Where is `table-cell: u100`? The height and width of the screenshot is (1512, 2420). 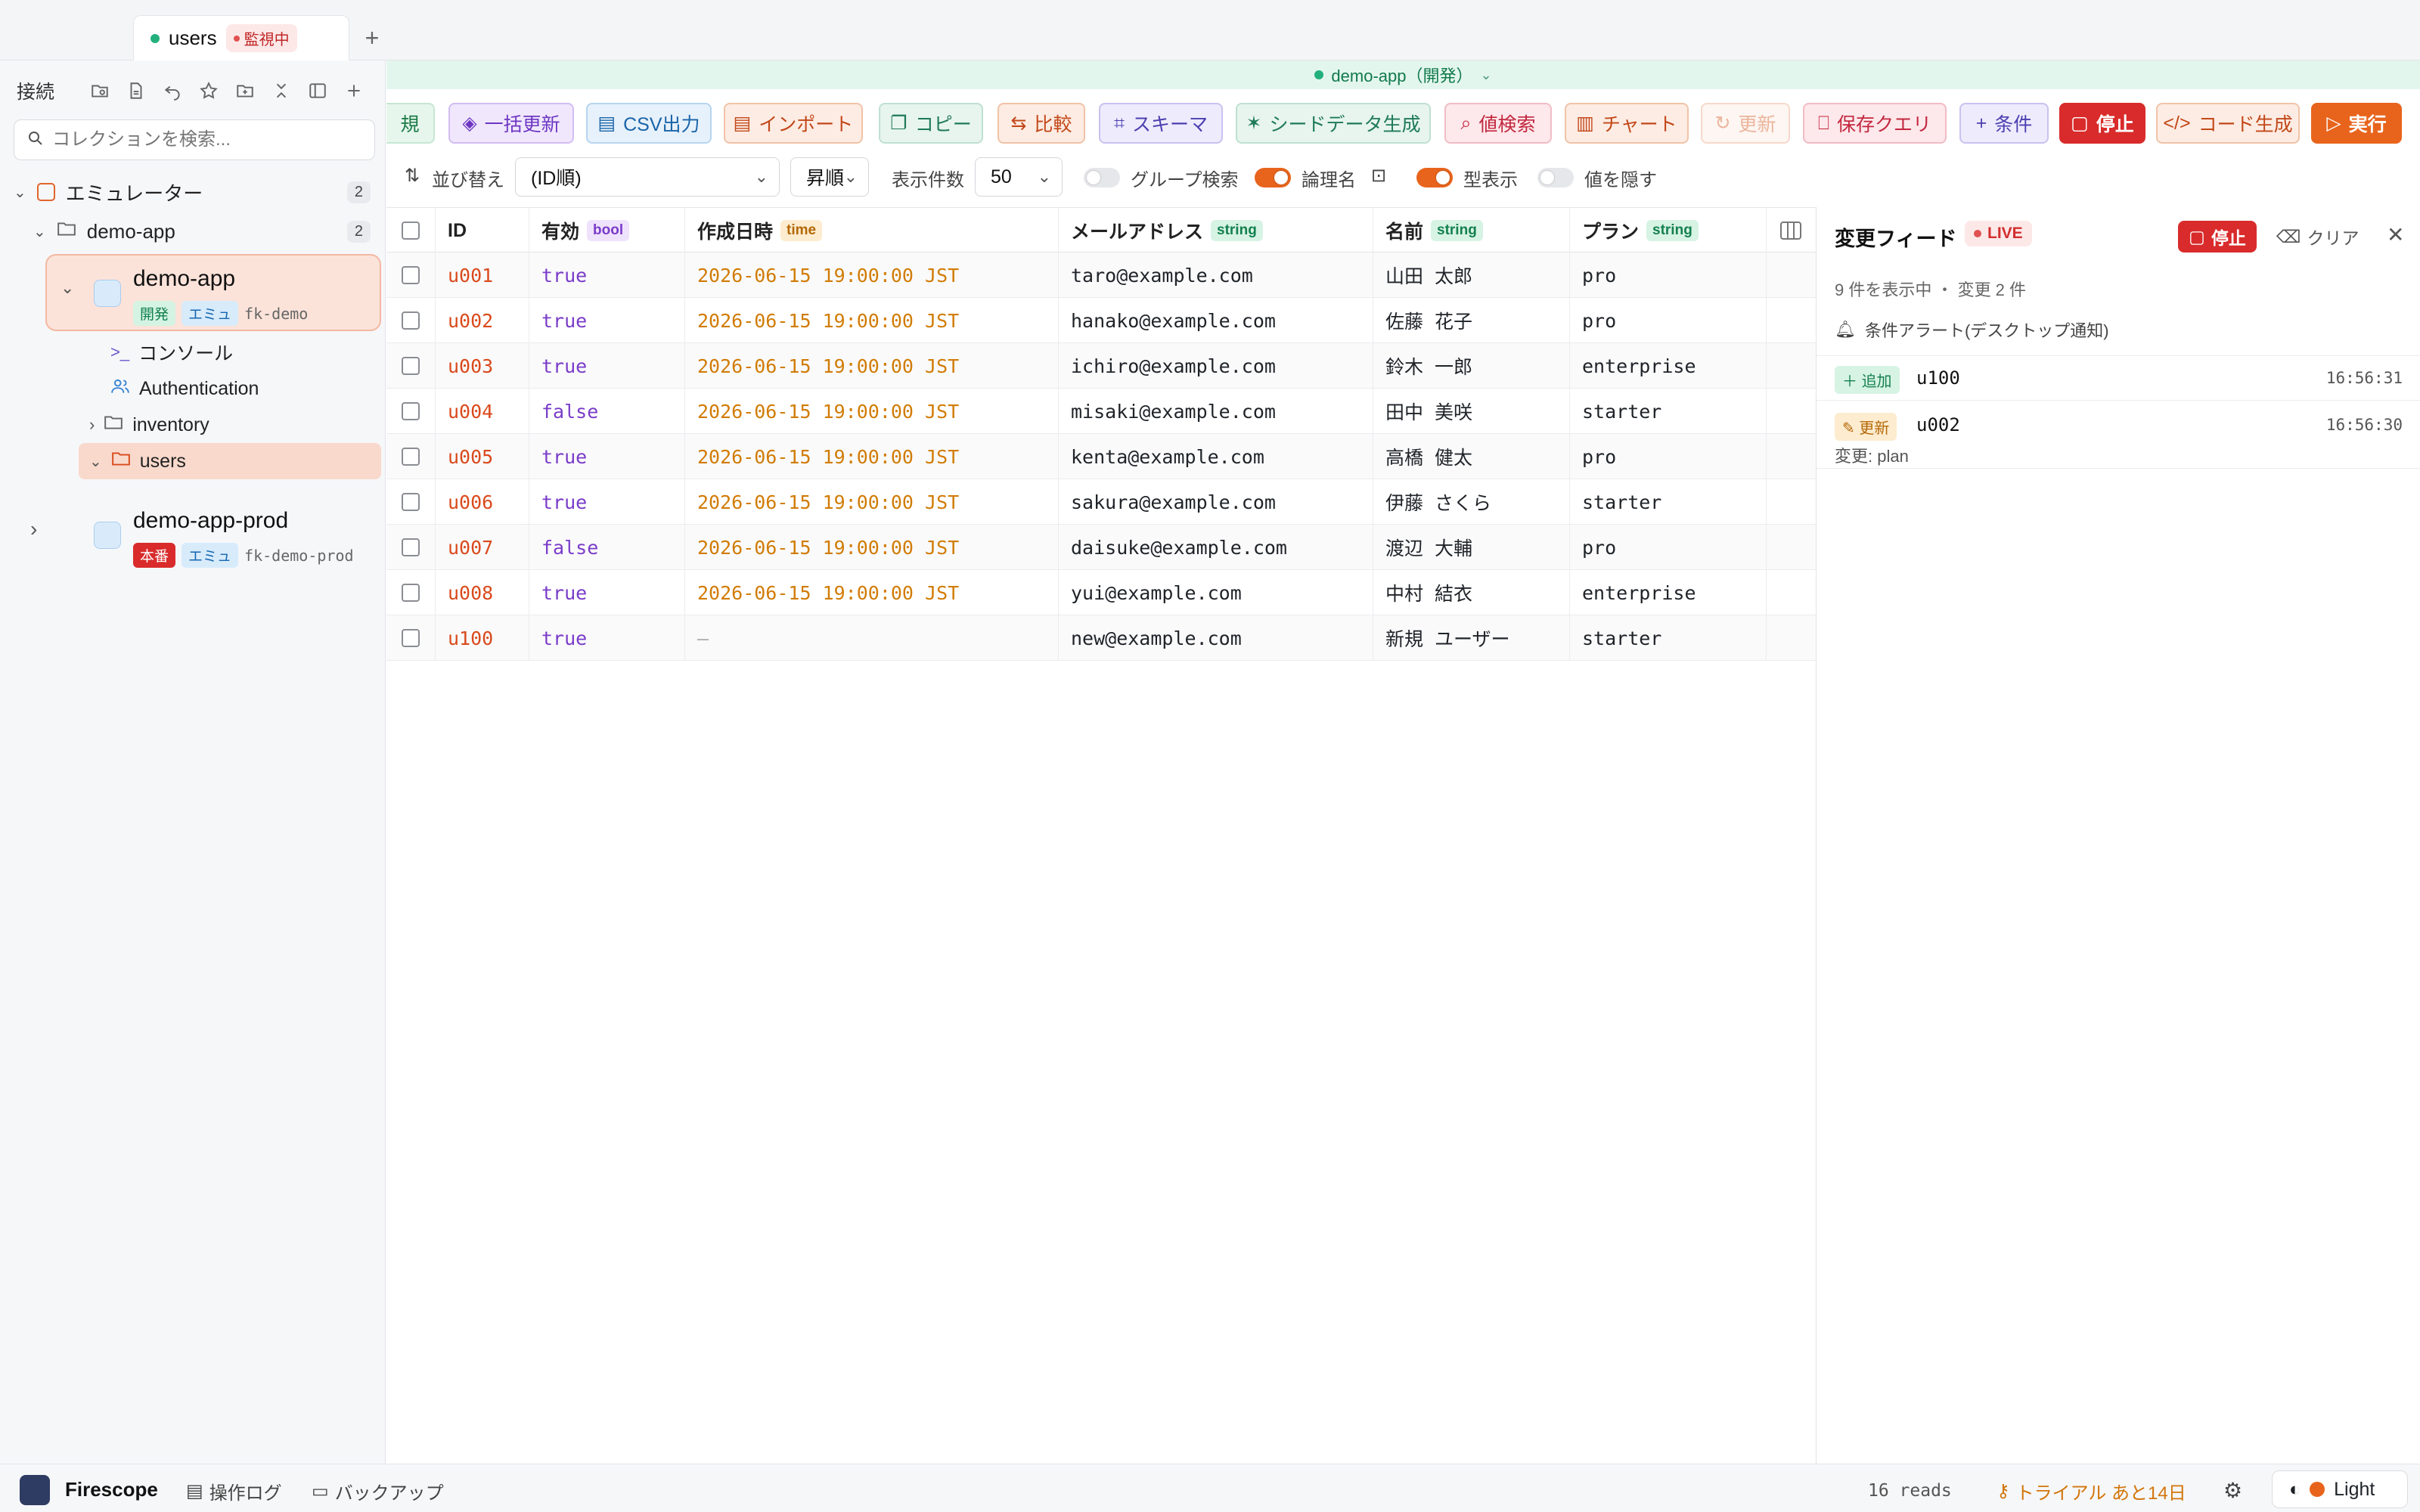
table-cell: u100 is located at coordinates (482, 638).